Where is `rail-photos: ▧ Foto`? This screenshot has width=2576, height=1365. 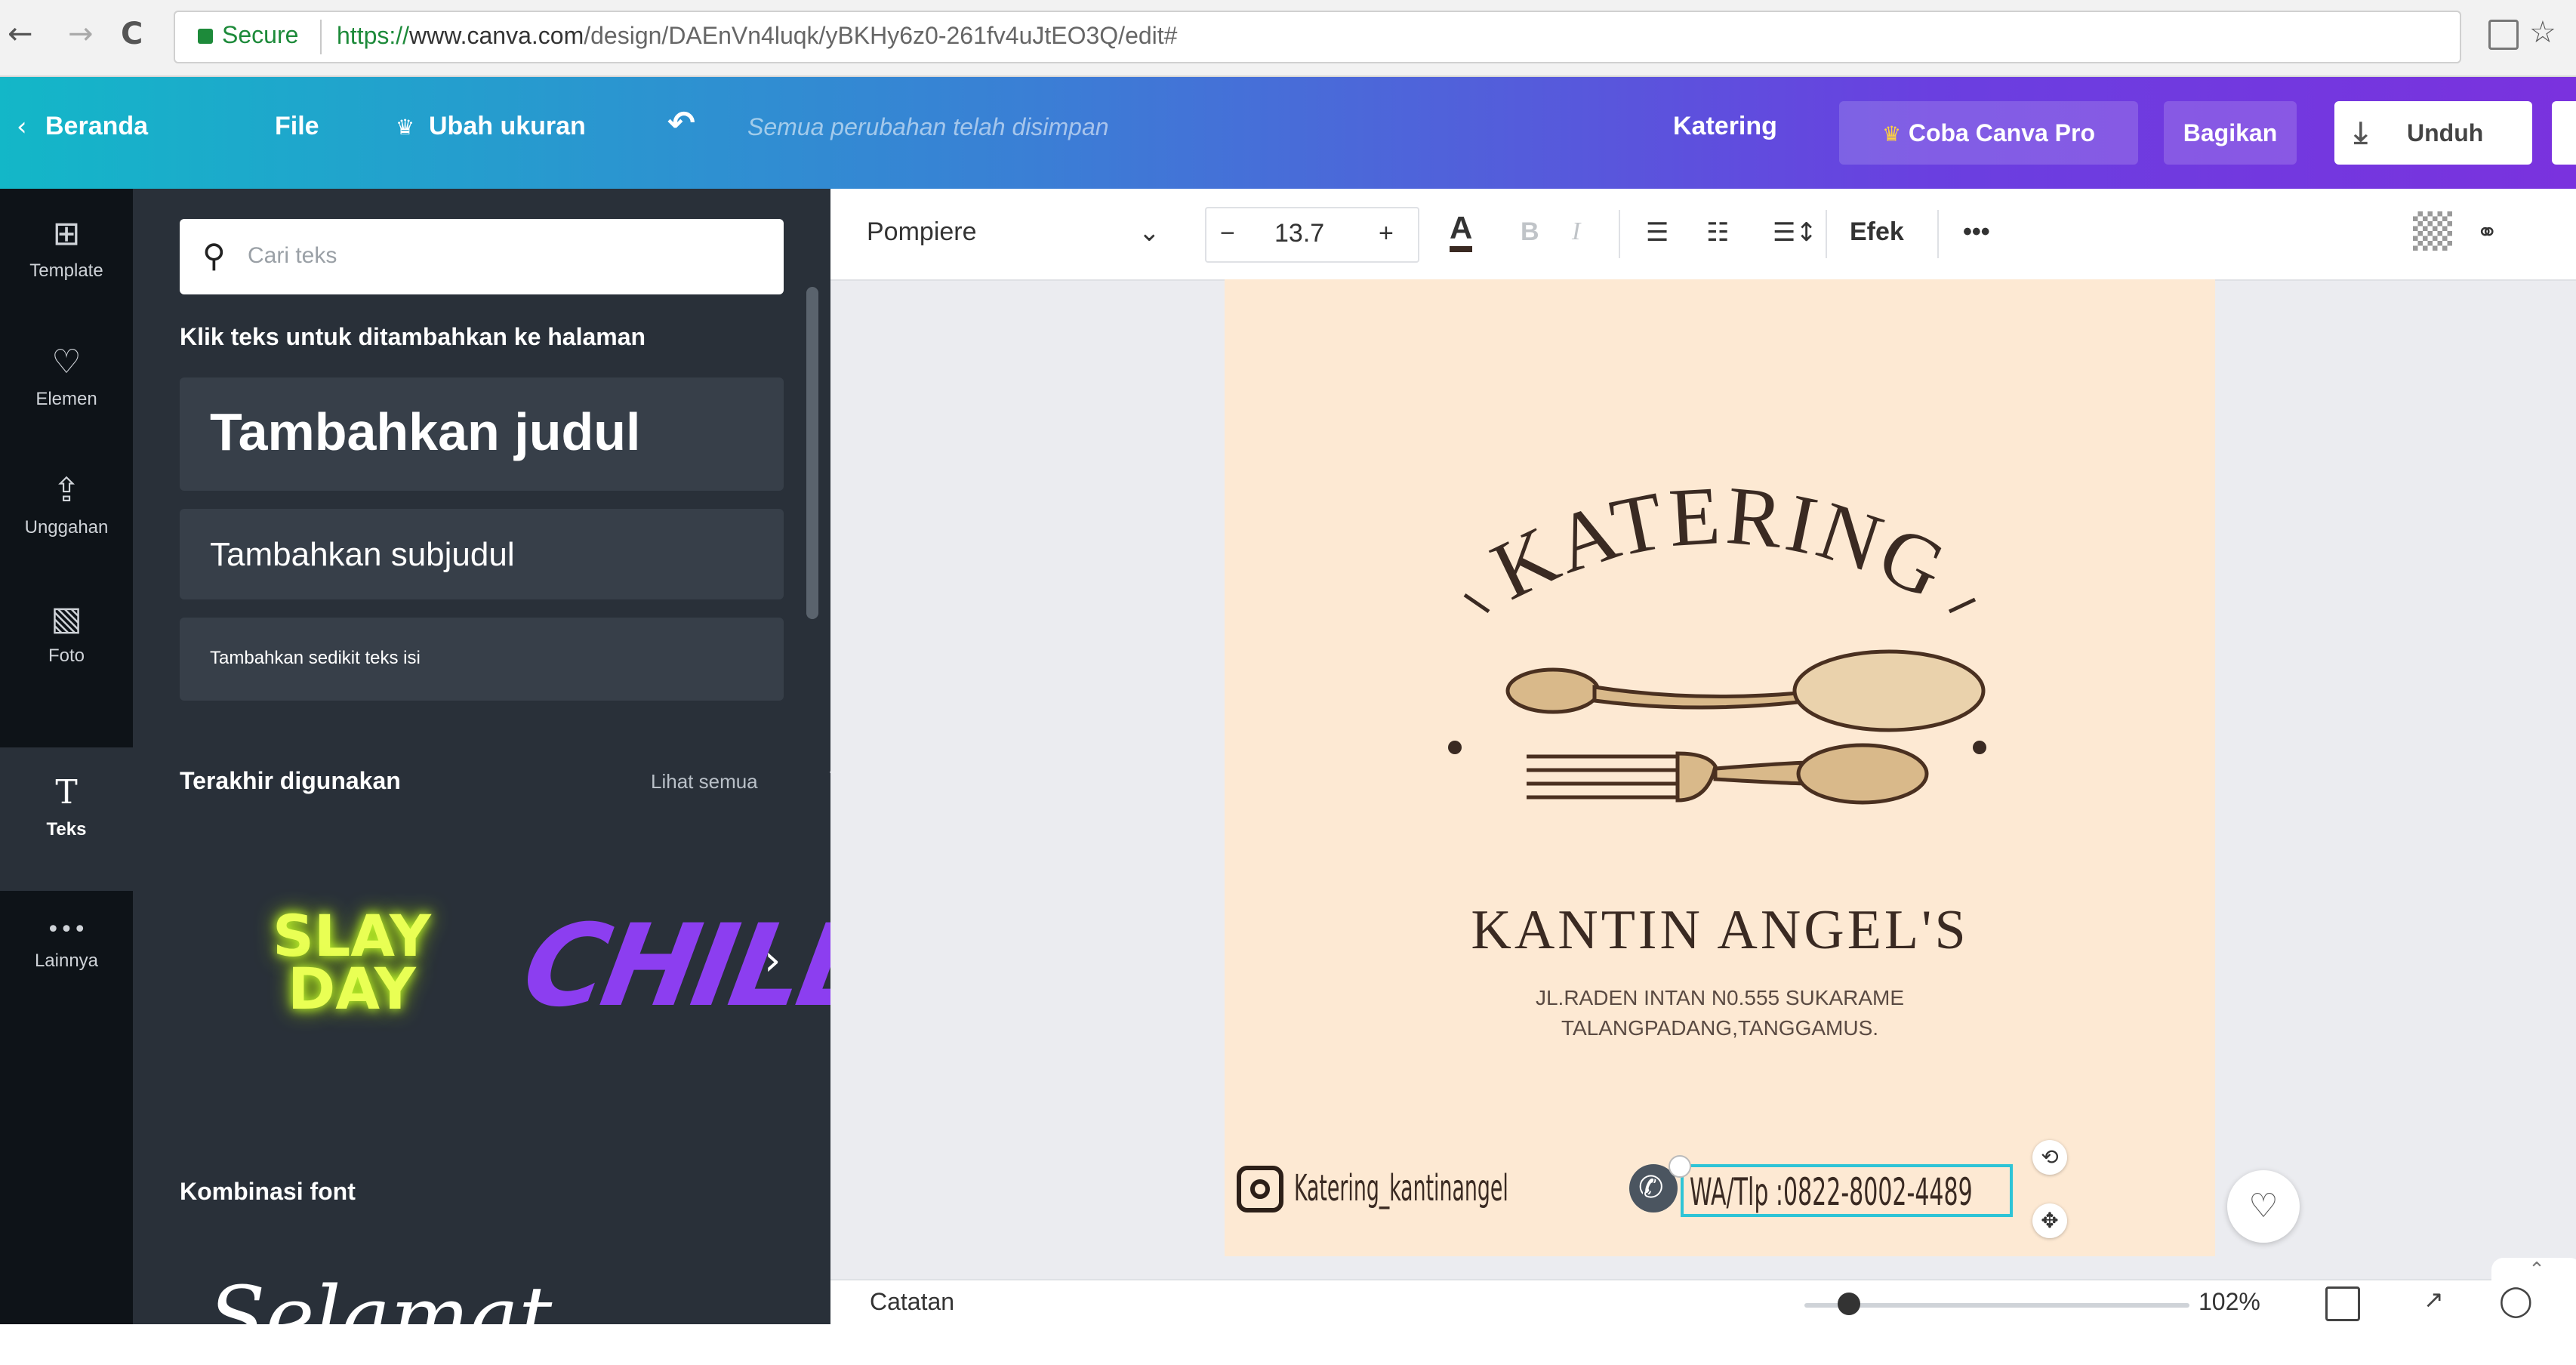
rail-photos: ▧ Foto is located at coordinates (66, 638).